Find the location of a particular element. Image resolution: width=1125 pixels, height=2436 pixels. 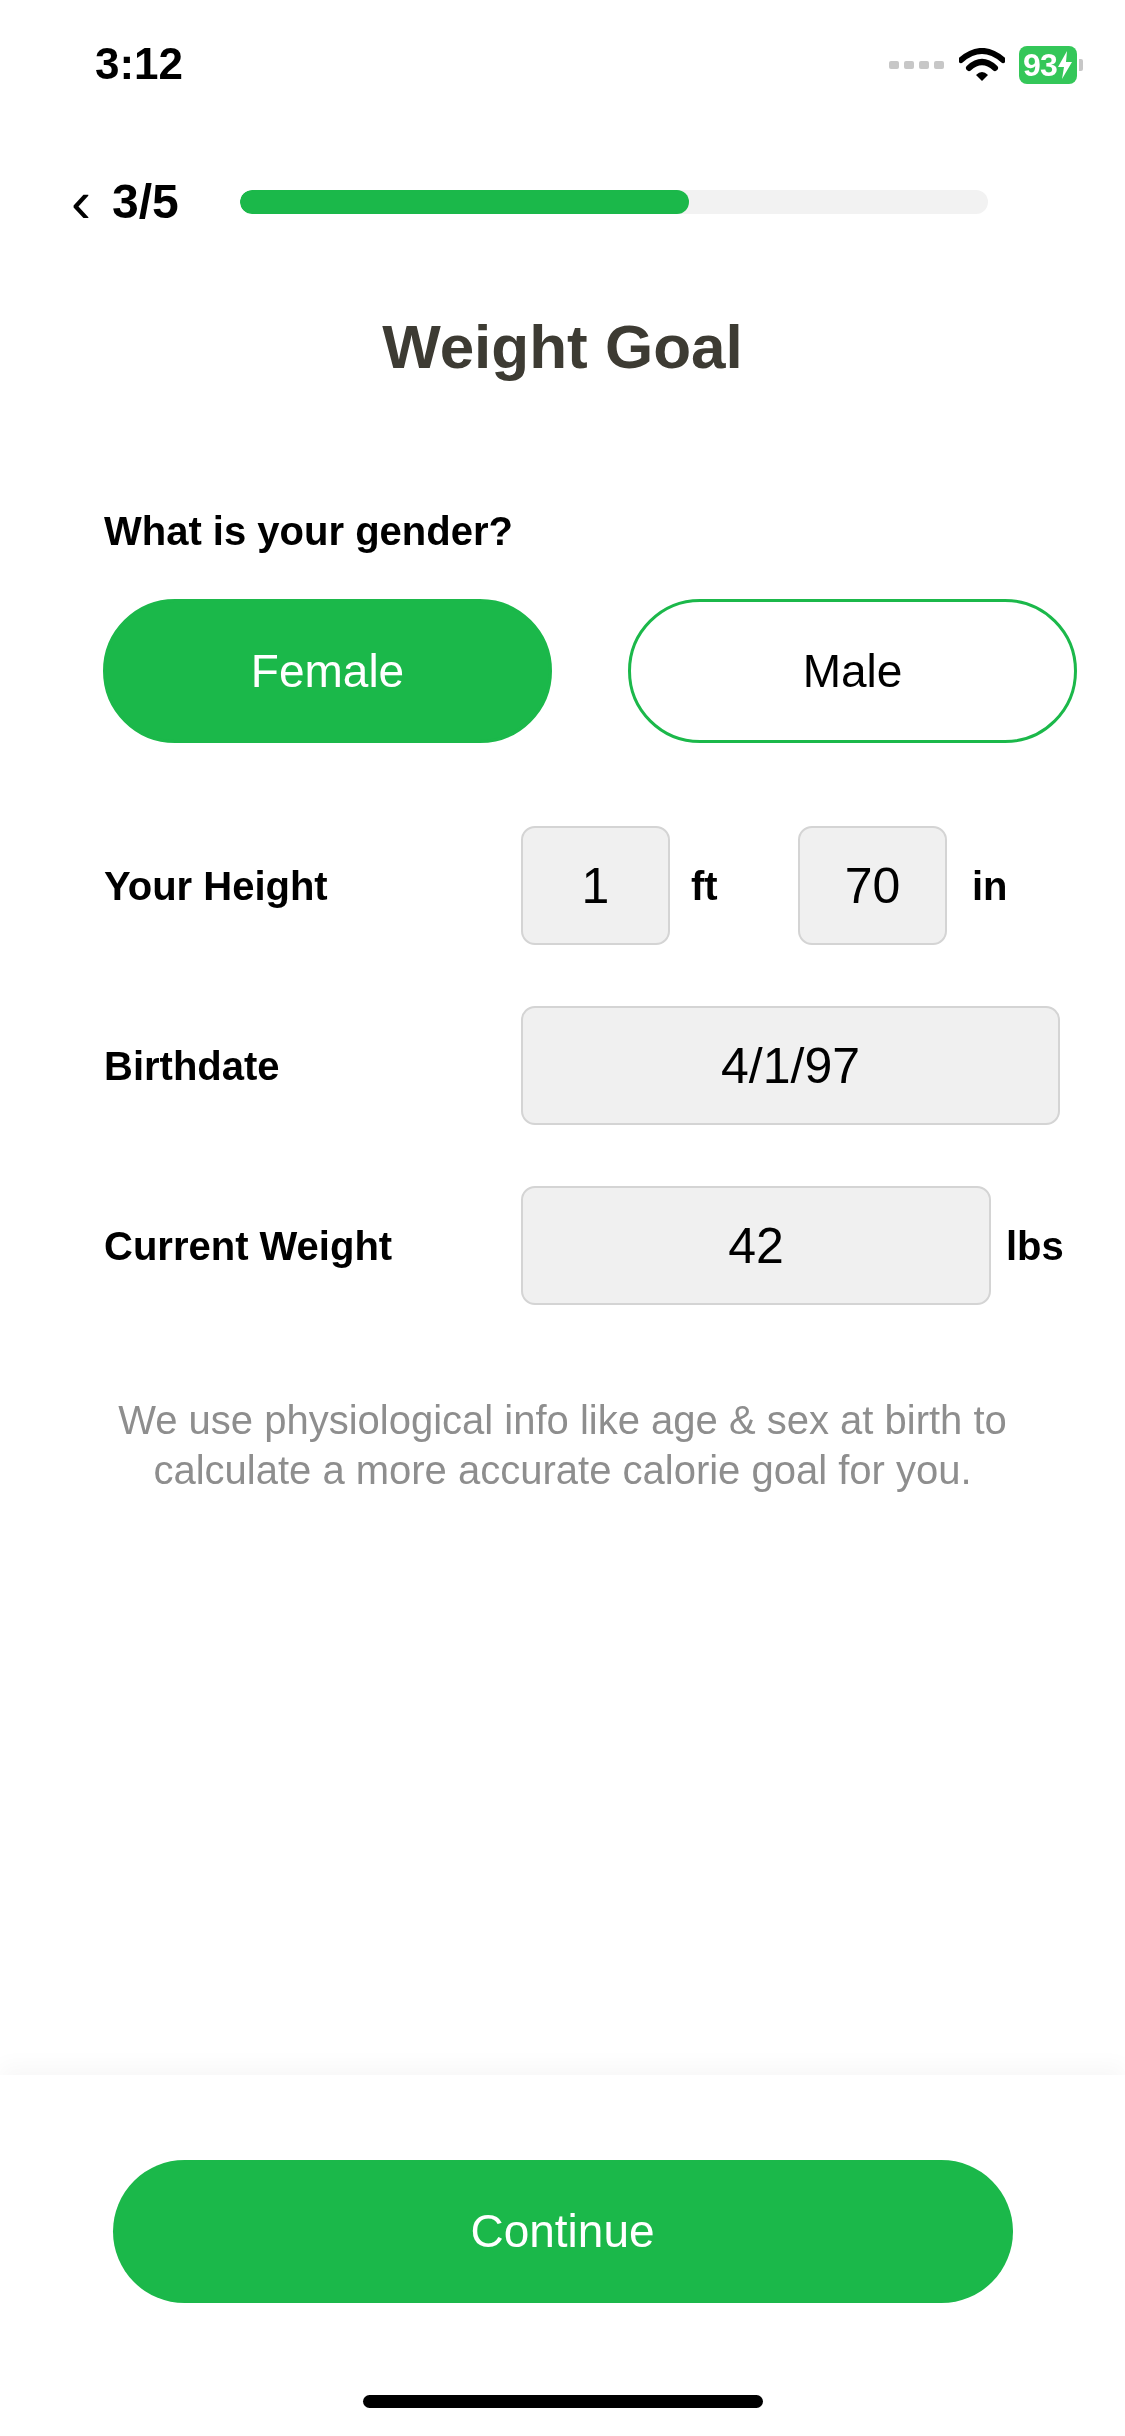

input-field: 4/1/97 is located at coordinates (790, 1065).